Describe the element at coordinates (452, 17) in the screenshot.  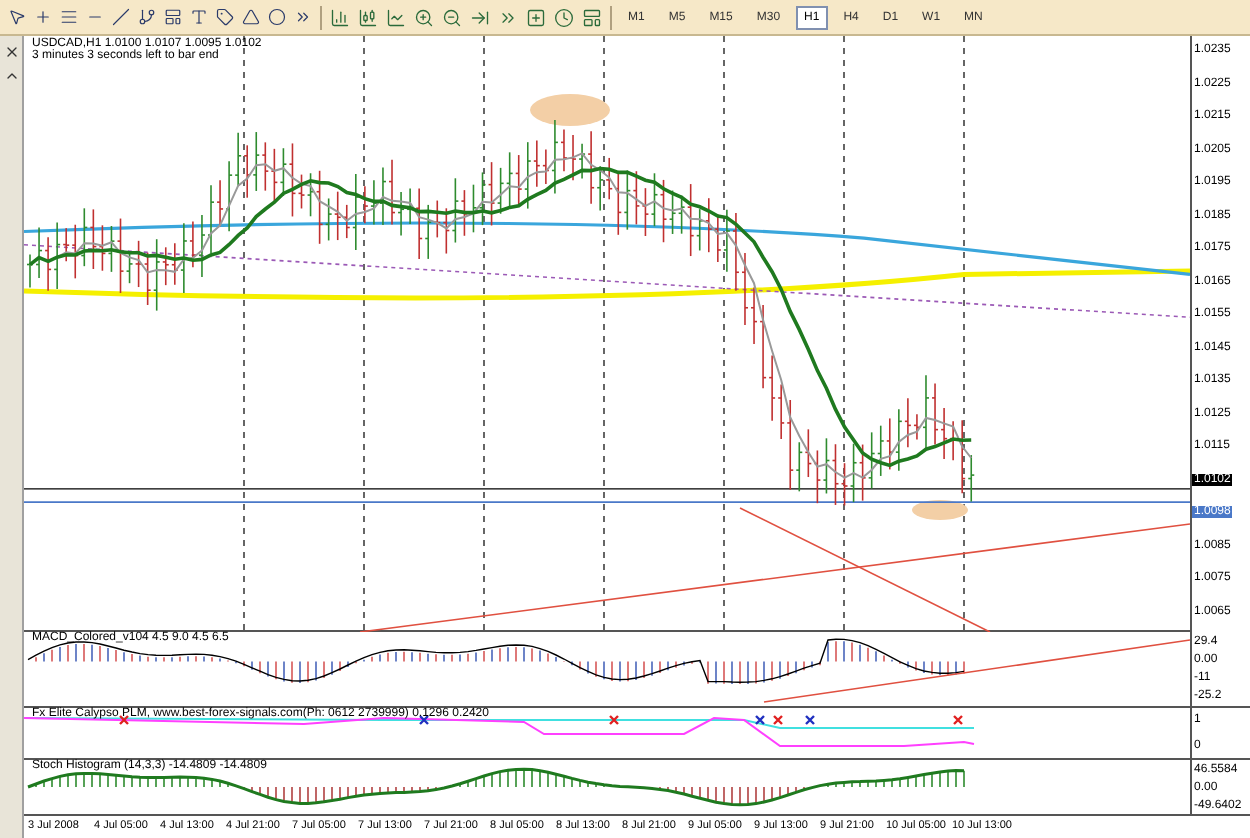
I see `zoom-out-icon` at that location.